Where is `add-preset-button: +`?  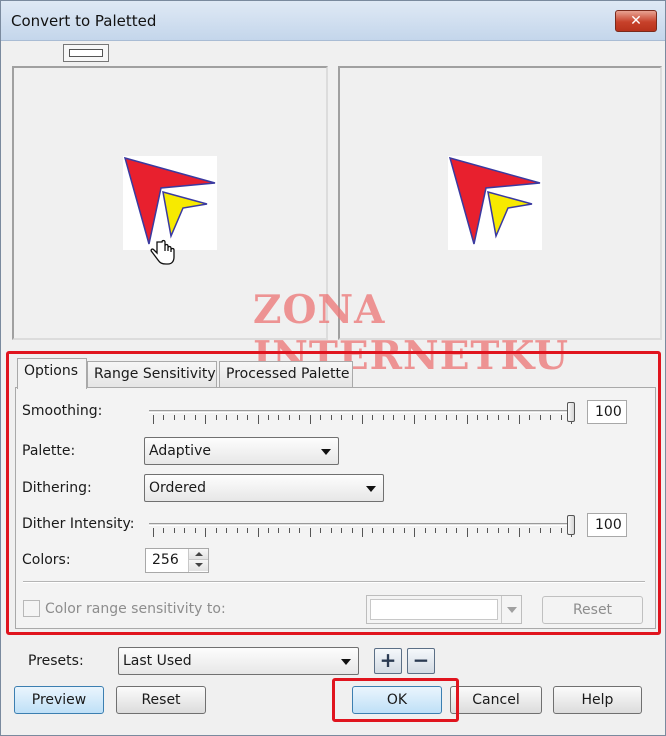 add-preset-button: + is located at coordinates (388, 661).